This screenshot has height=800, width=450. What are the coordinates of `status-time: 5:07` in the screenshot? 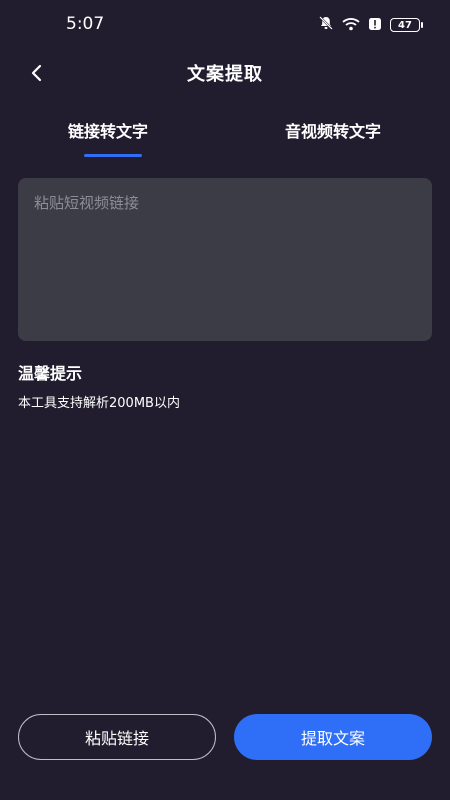 It's located at (85, 24).